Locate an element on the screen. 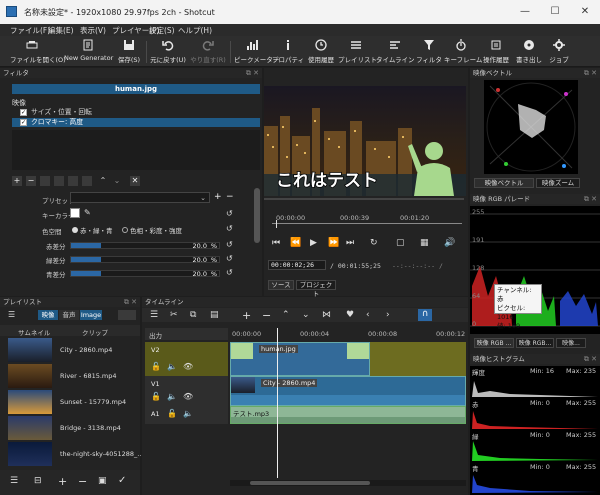 This screenshot has width=600, height=495. skip-to-start-icon: ⏮ is located at coordinates (276, 243).